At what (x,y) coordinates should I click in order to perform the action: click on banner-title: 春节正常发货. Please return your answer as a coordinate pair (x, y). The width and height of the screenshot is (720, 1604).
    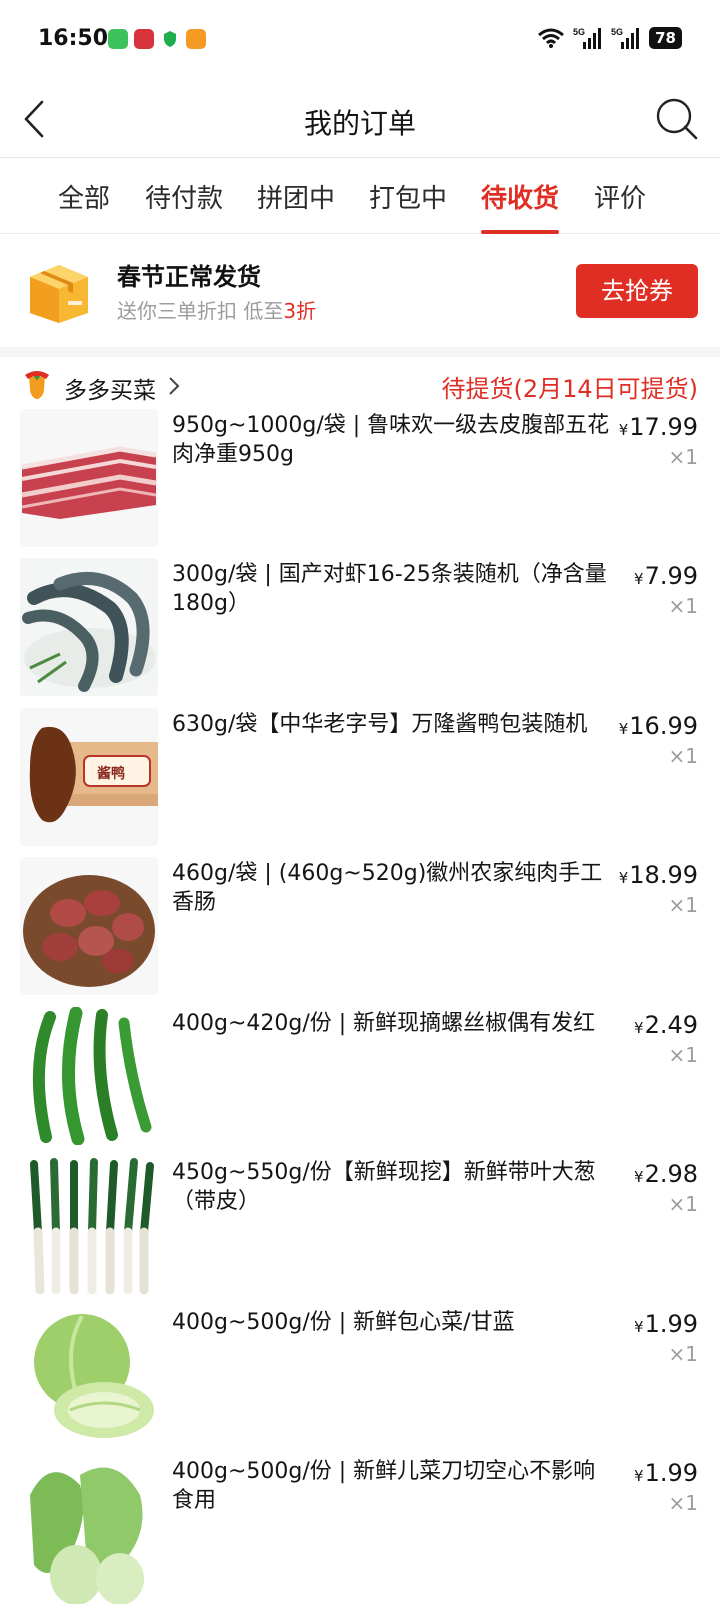
    Looking at the image, I should click on (189, 277).